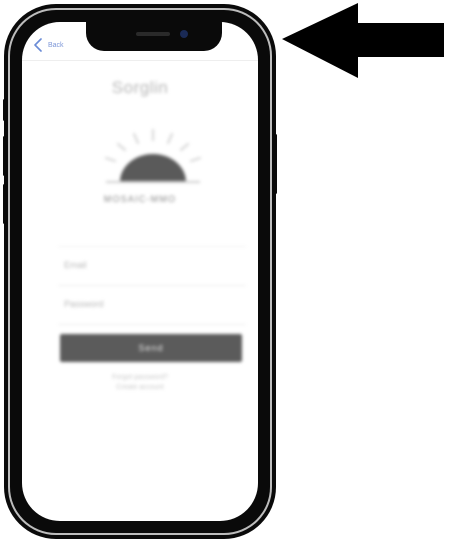 The width and height of the screenshot is (459, 544). What do you see at coordinates (140, 387) in the screenshot?
I see `create-account-link: Create account` at bounding box center [140, 387].